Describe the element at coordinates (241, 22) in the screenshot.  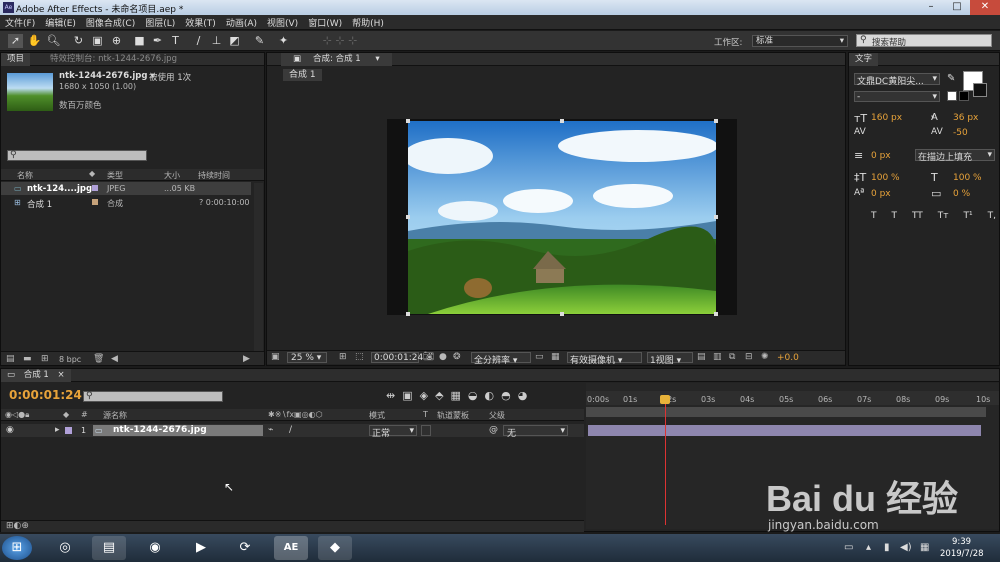
I see `menu-animation: 动画(A)` at that location.